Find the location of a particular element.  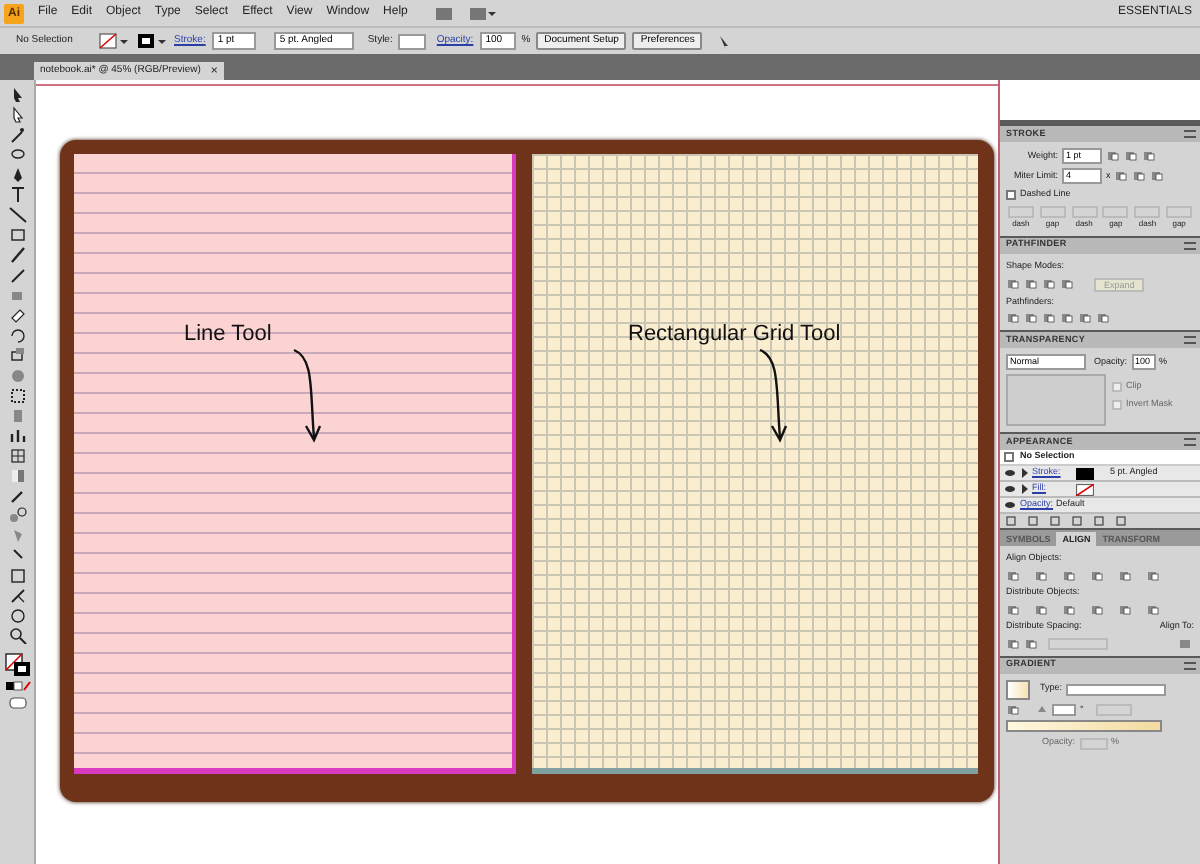

eyedropper-icon is located at coordinates (17, 495).